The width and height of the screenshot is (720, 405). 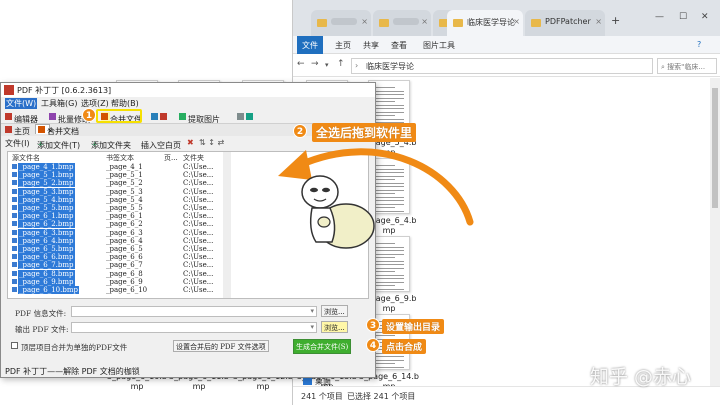 I want to click on step-4-caption: 点击合成, so click(x=404, y=346).